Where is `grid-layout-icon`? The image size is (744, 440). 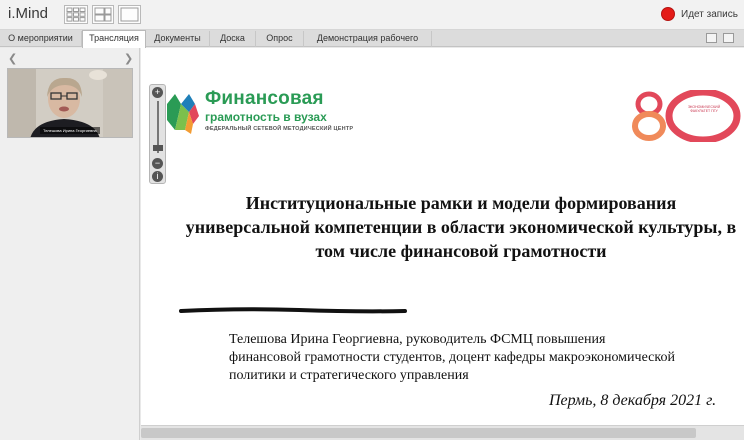 grid-layout-icon is located at coordinates (76, 14).